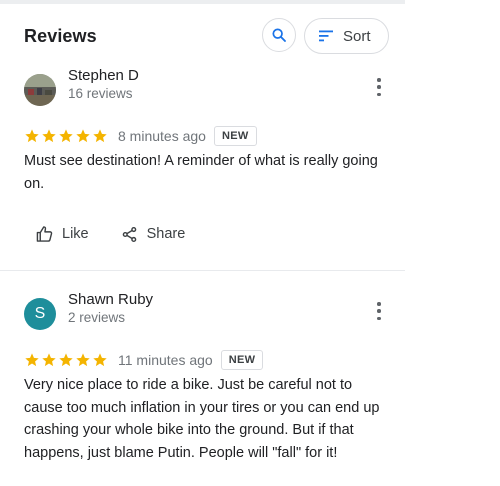  I want to click on avatar: S, so click(40, 314).